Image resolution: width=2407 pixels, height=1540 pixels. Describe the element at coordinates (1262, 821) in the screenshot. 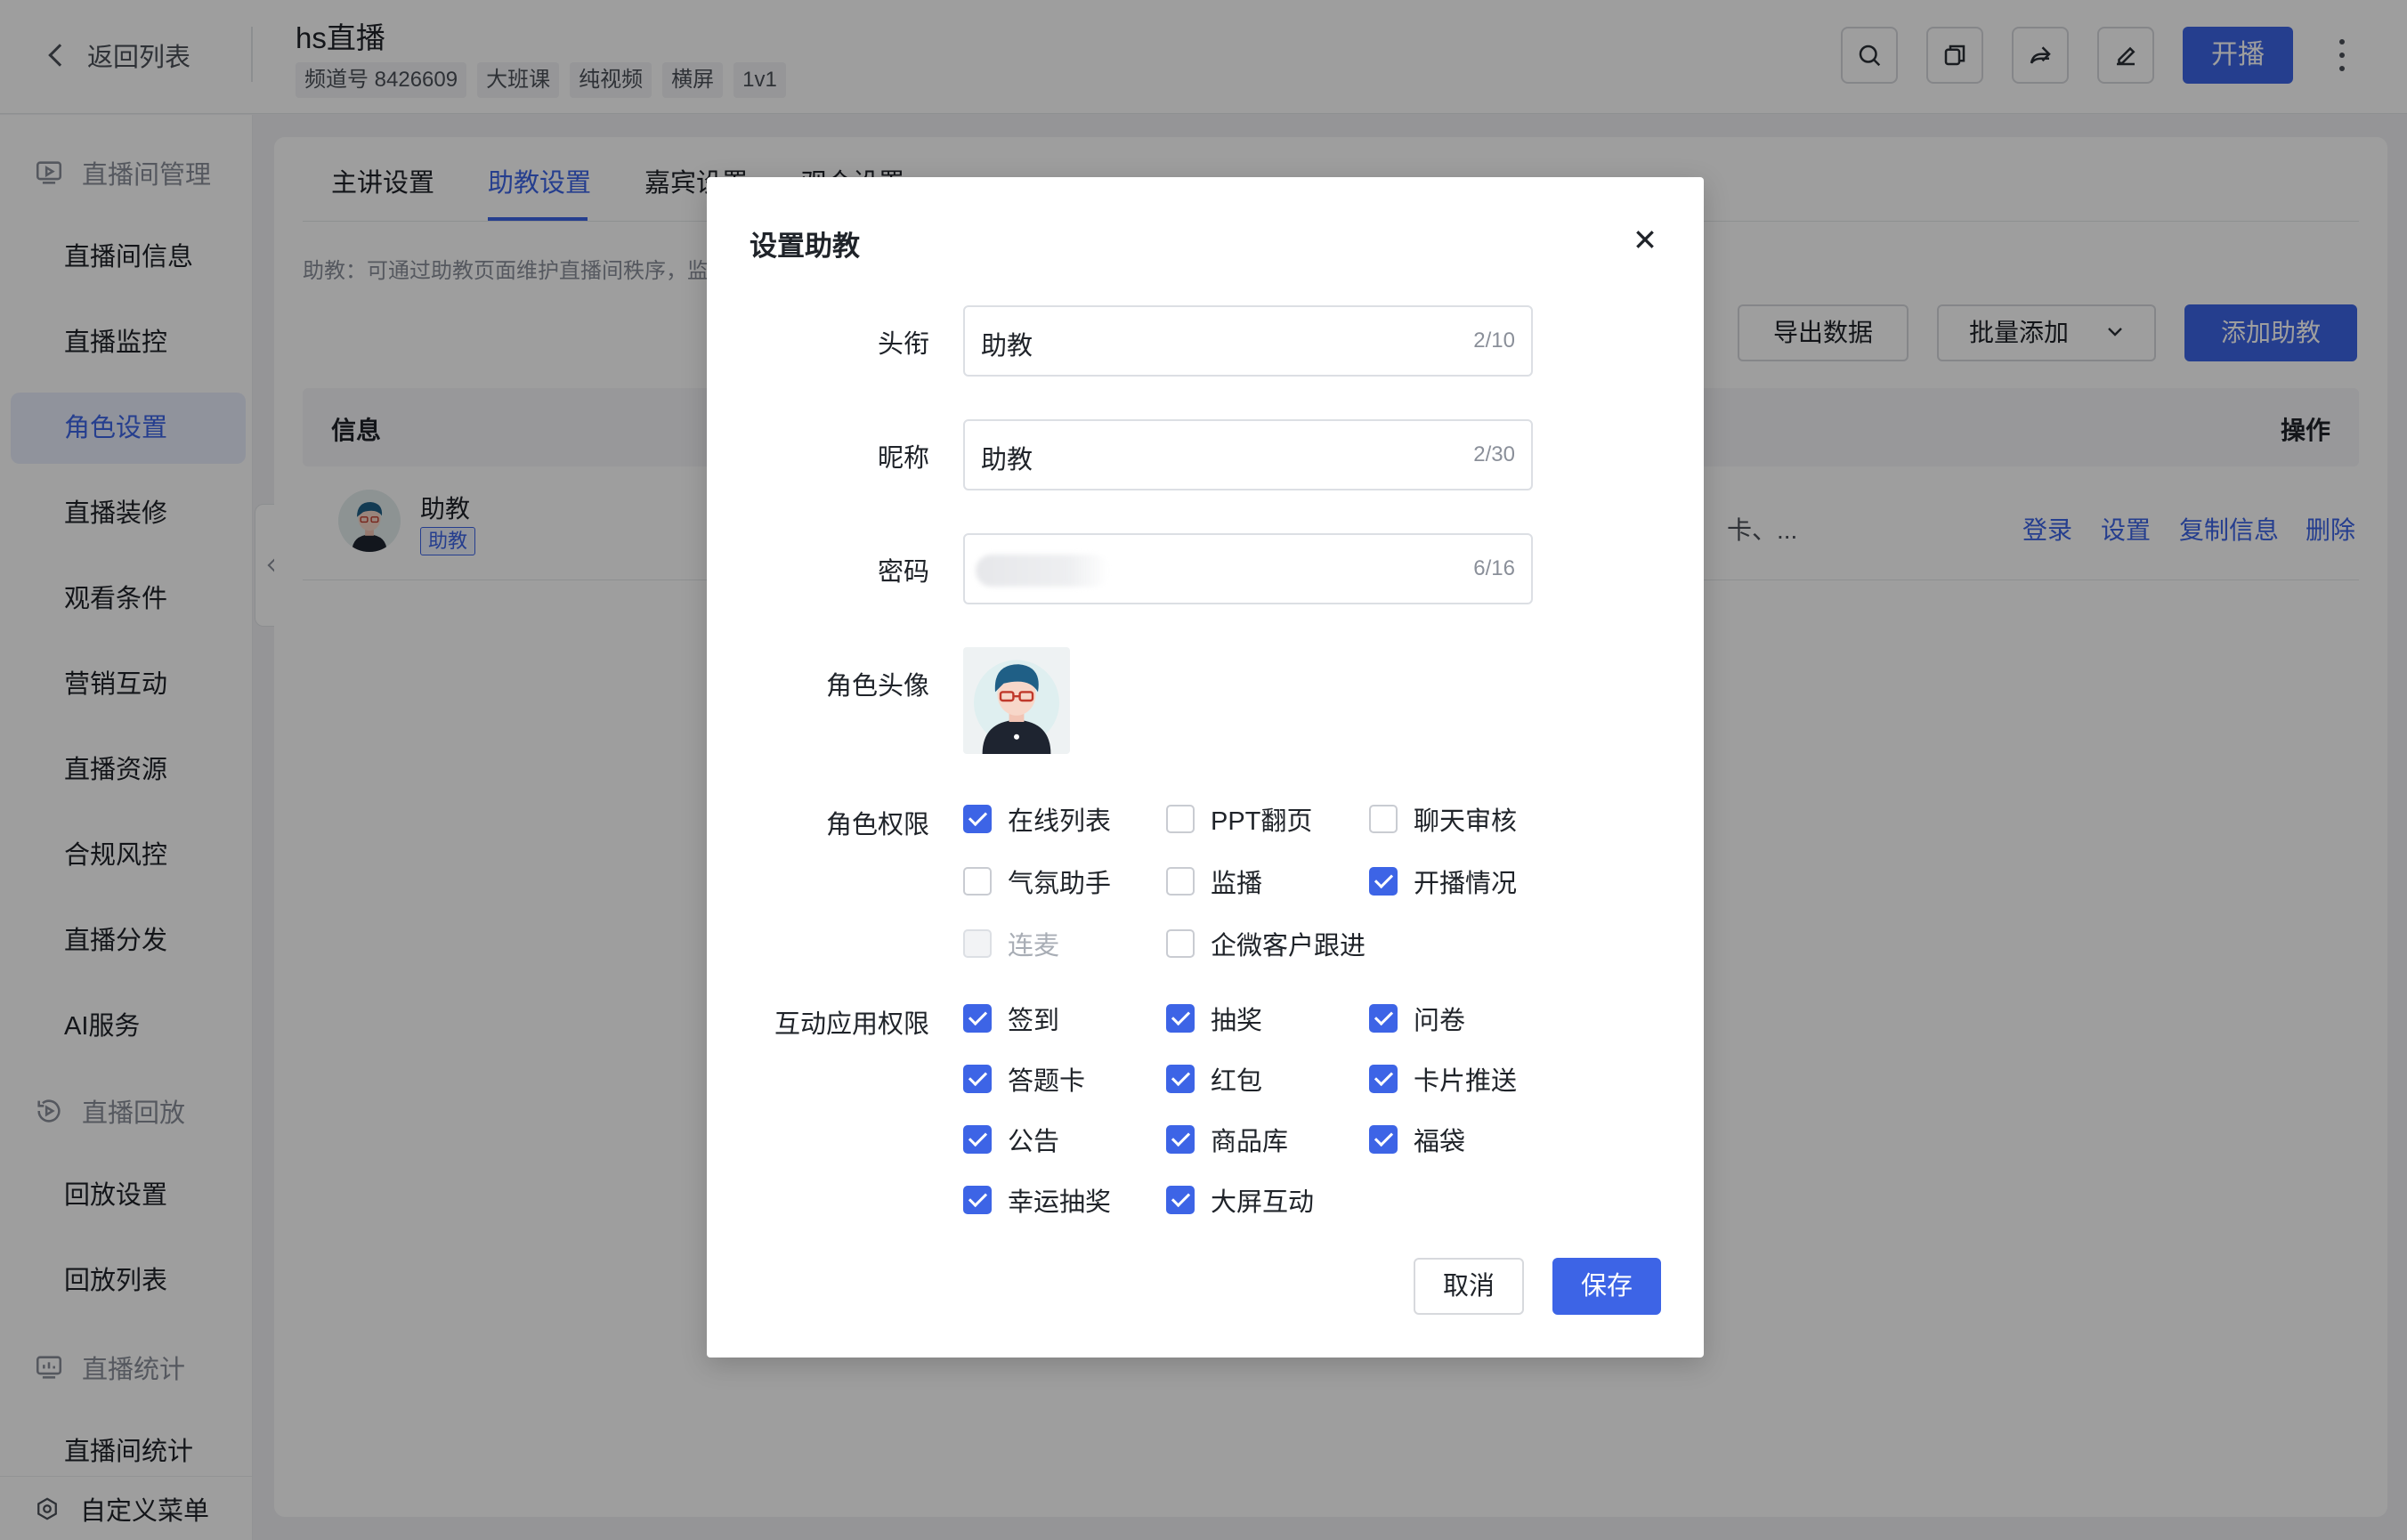

I see `checkbox-label: PPT翻页` at that location.